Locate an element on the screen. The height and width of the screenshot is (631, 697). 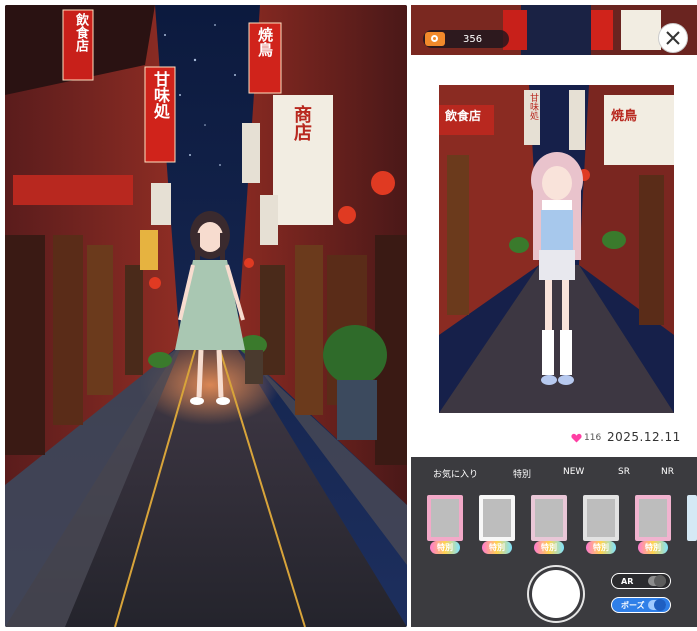
pose-toggle-label: ポーズ is located at coordinates (633, 605).